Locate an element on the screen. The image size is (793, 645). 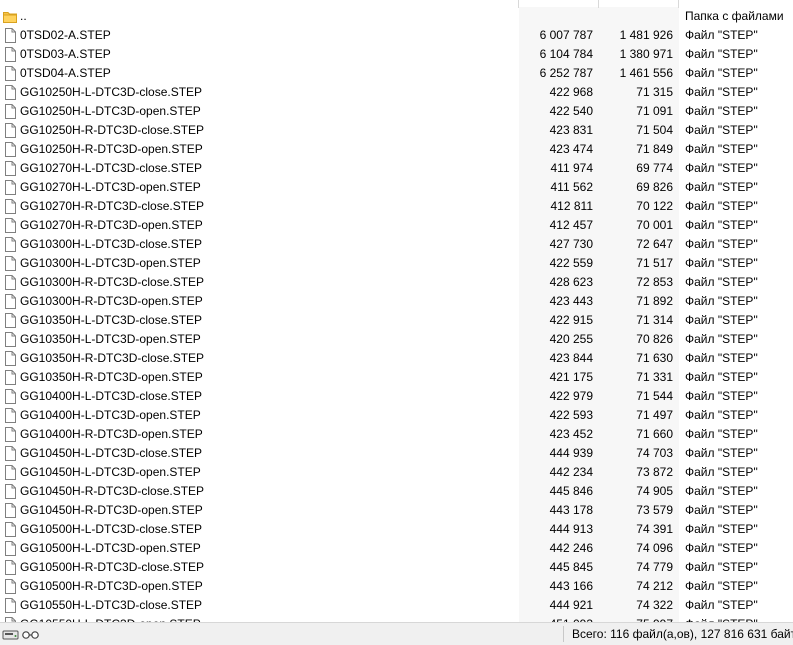
file-name: GG10300H-R-DTC3D-open.STEP is located at coordinates (111, 301).